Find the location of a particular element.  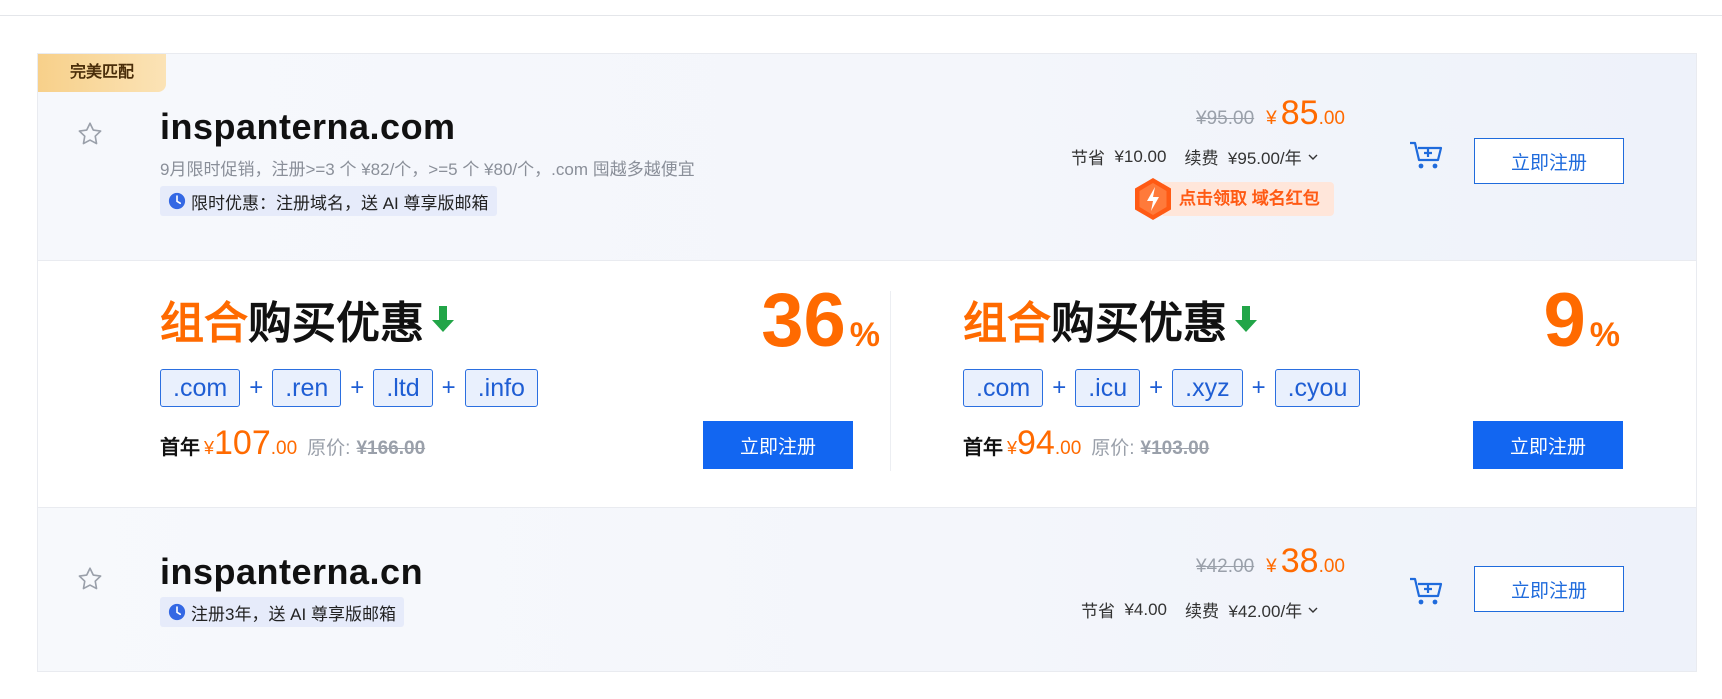

renew-value: ¥95.00/年 is located at coordinates (1265, 156).